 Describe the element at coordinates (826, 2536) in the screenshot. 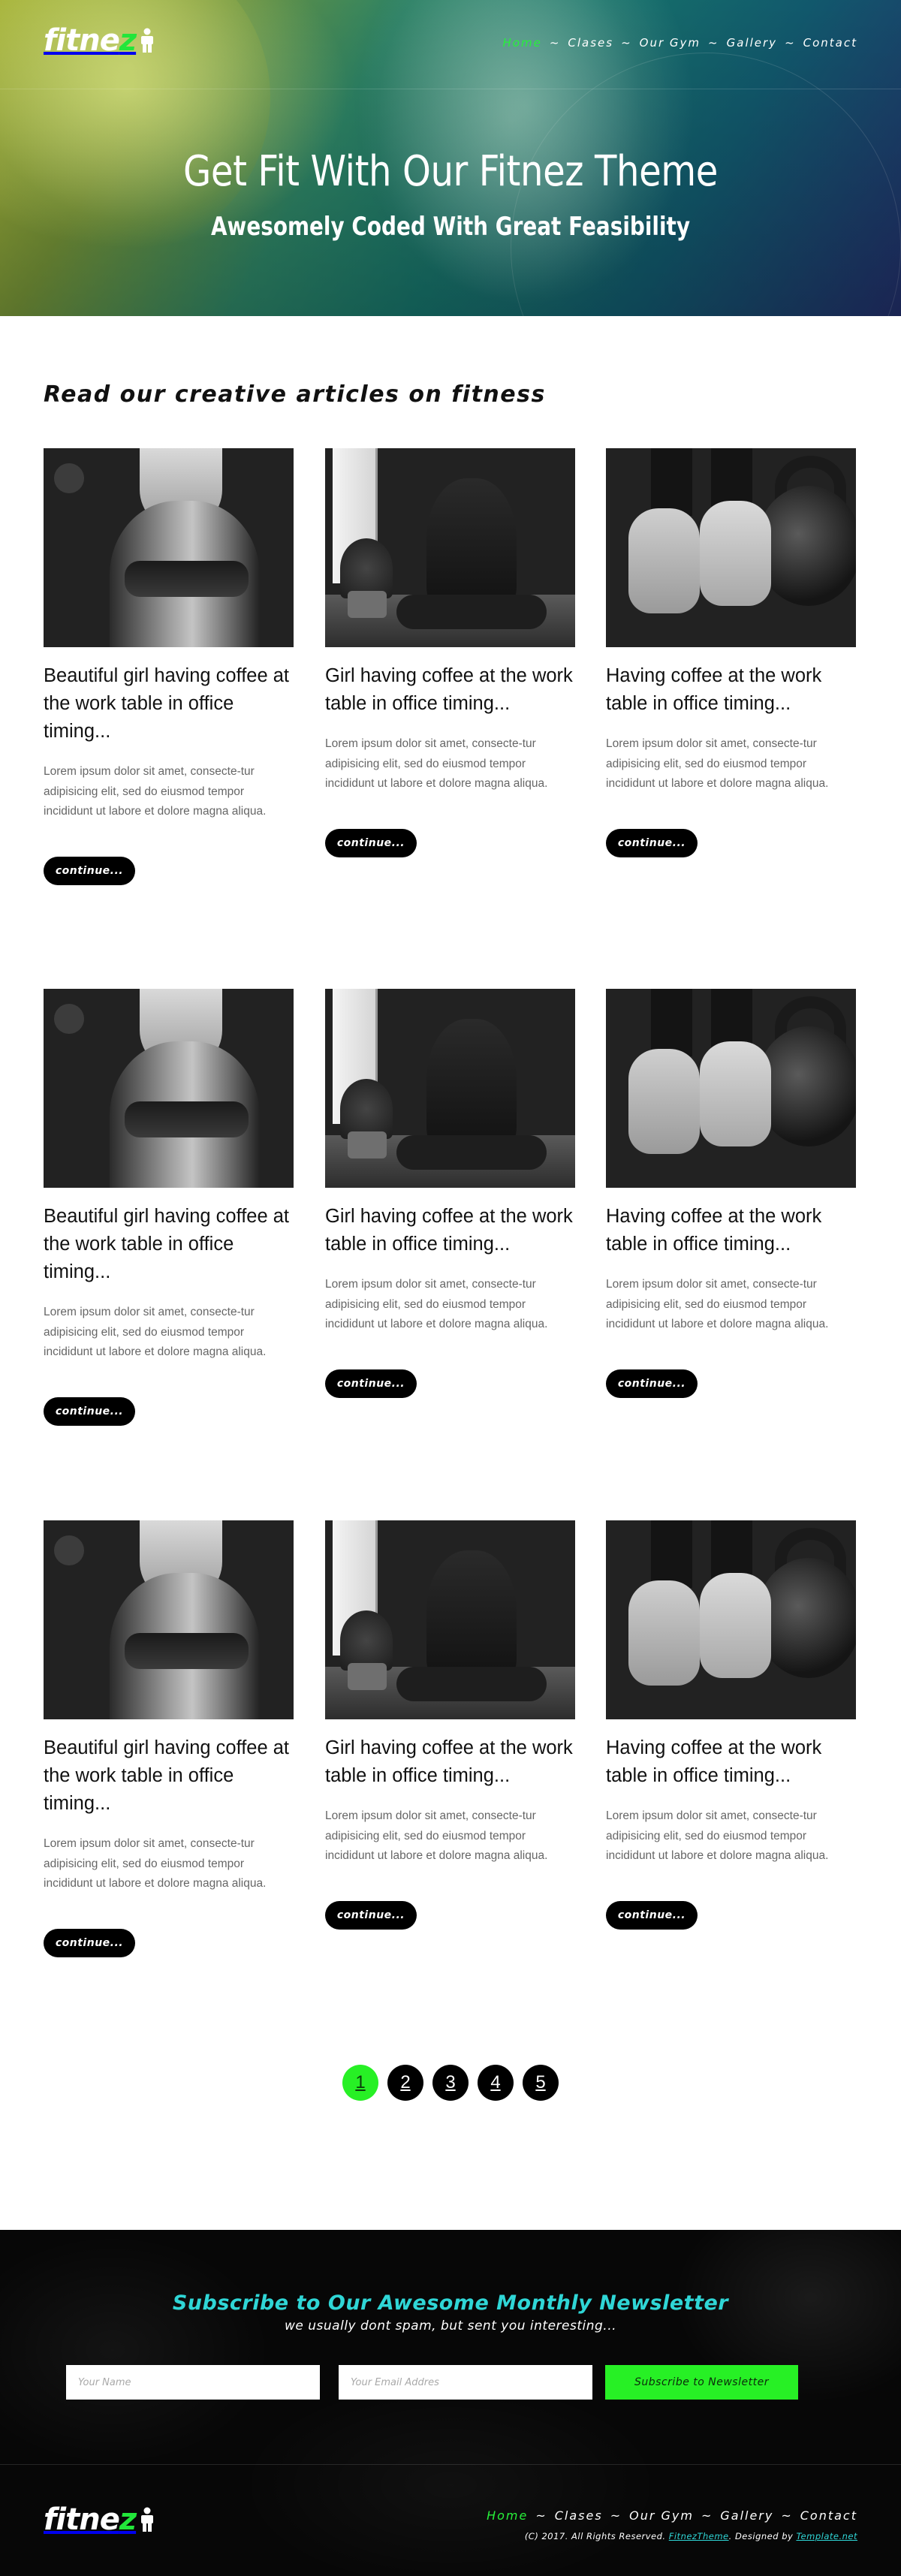

I see `designer-link: Template.net` at that location.